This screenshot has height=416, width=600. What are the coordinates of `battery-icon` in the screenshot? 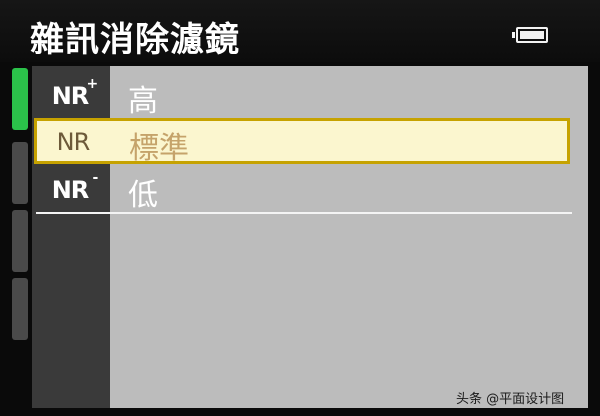 It's located at (530, 35).